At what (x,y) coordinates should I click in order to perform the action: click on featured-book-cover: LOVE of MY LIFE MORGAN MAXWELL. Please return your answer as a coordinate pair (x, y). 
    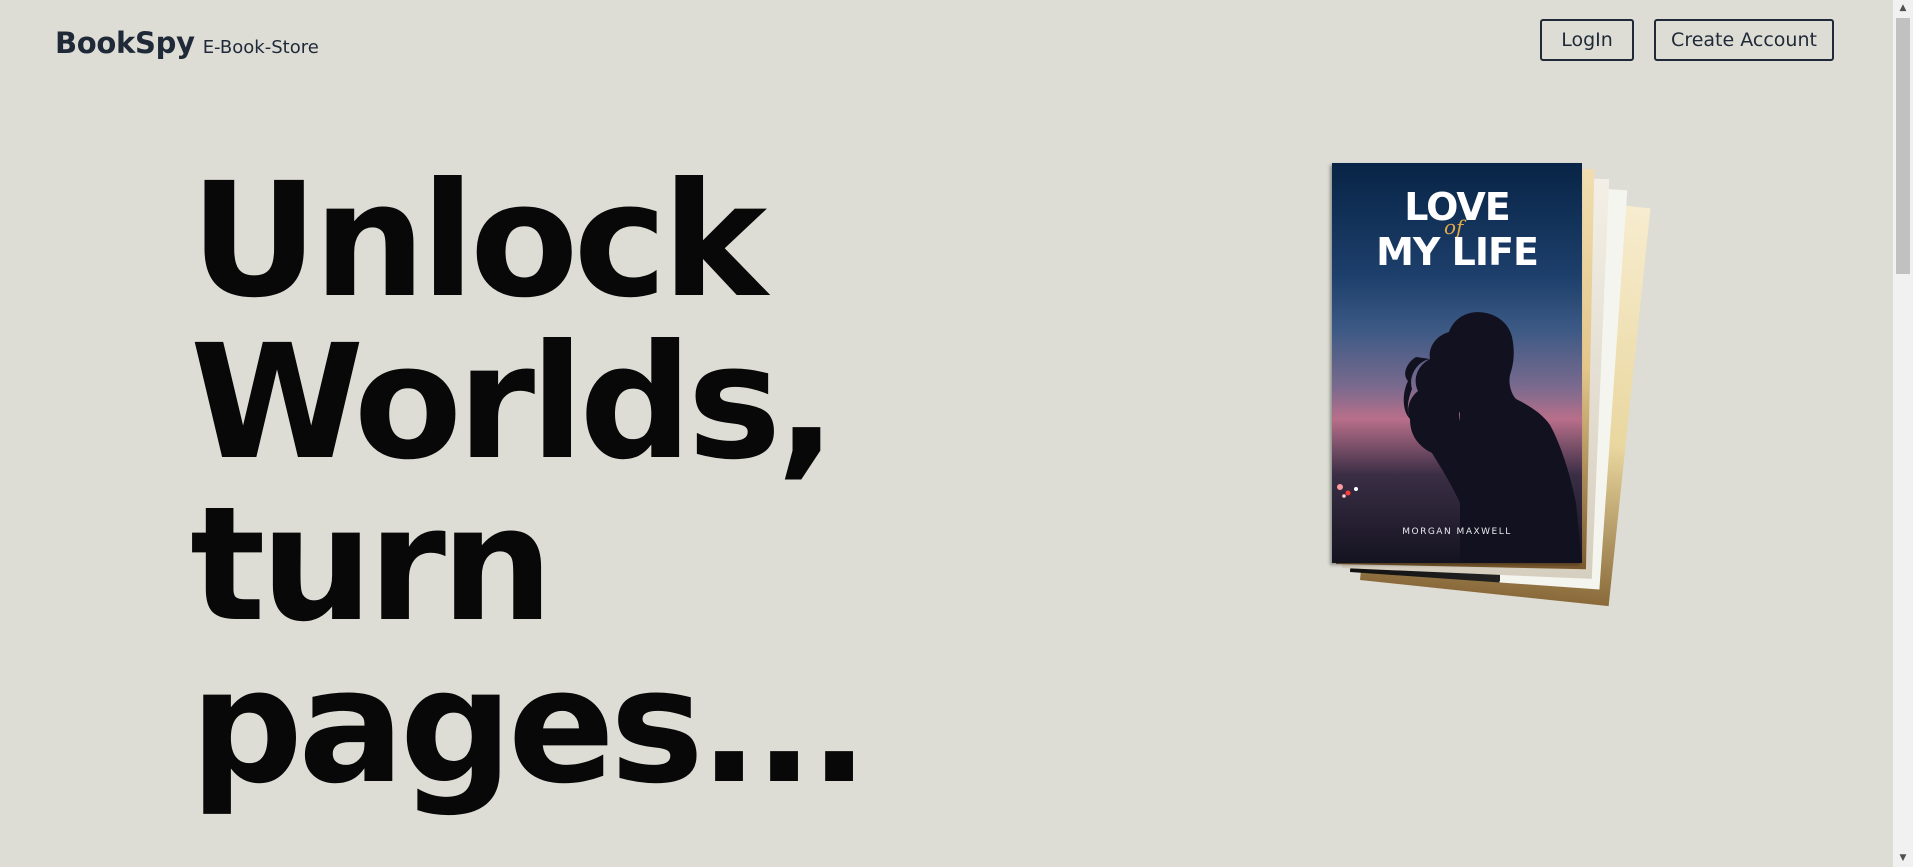
    Looking at the image, I should click on (1457, 363).